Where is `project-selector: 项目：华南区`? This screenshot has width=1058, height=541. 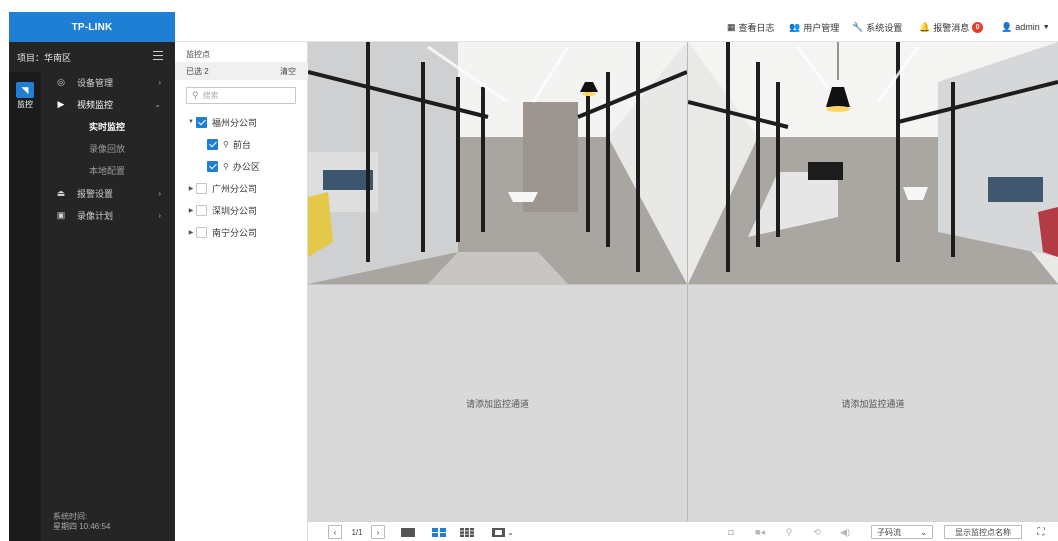
project-selector: 项目：华南区 is located at coordinates (92, 57).